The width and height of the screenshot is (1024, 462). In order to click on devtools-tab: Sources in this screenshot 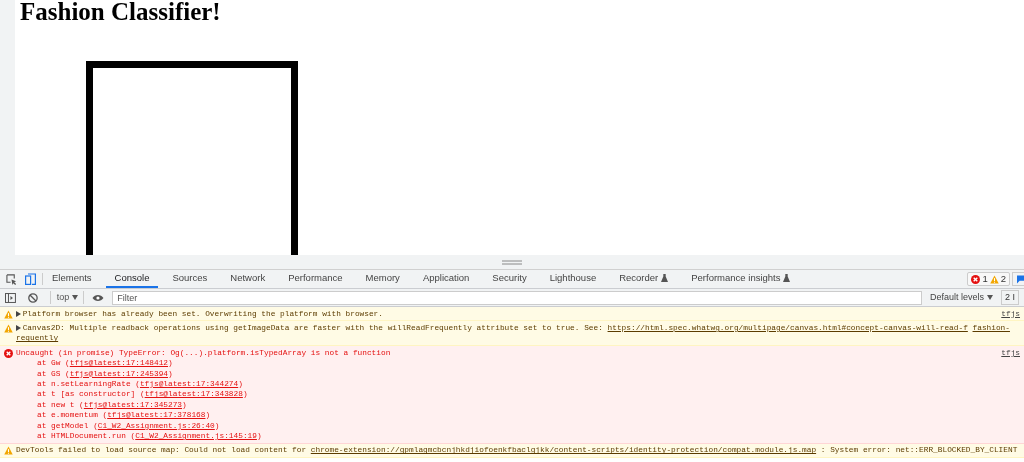, I will do `click(190, 279)`.